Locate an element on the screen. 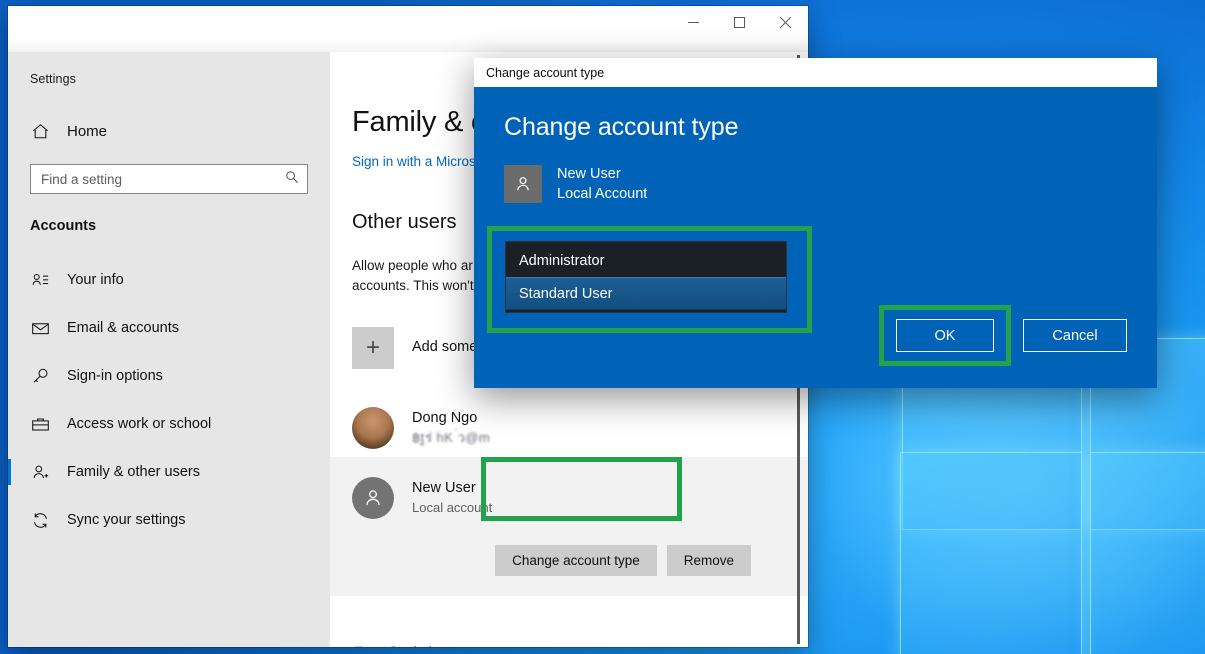 The height and width of the screenshot is (654, 1205). ok-button: OK is located at coordinates (945, 335).